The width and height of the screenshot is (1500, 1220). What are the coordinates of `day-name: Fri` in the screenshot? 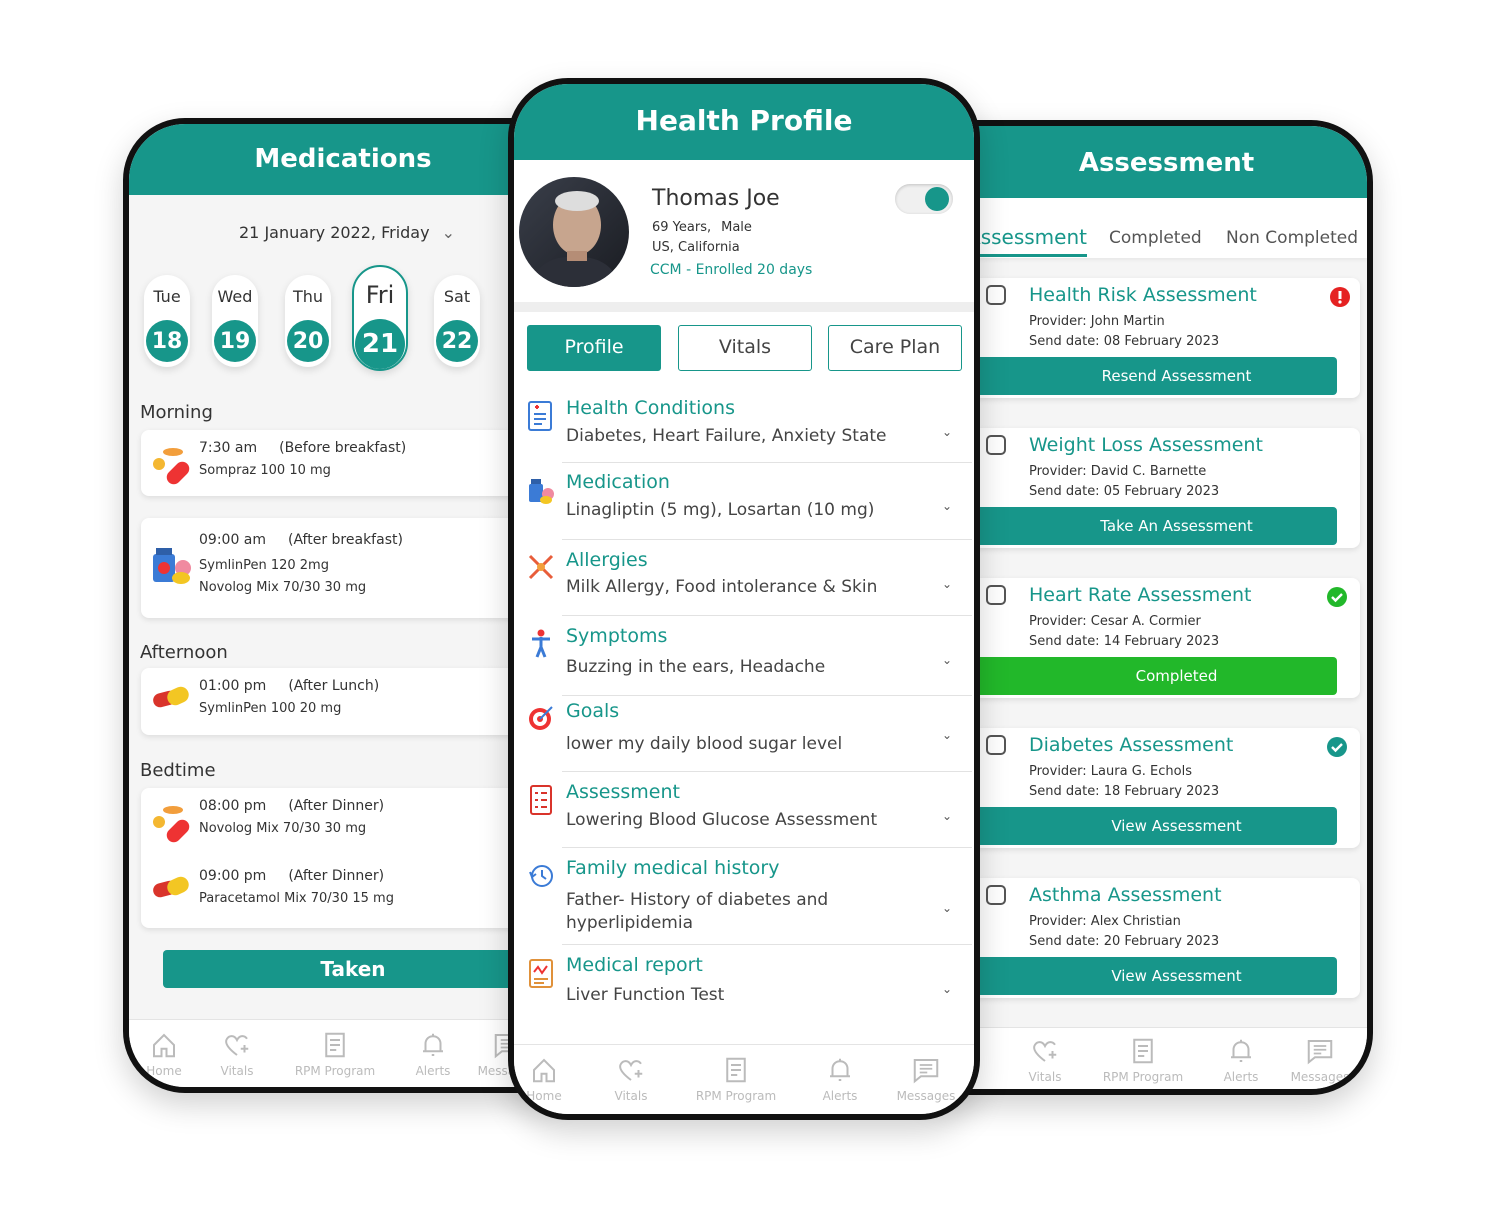 It's located at (380, 295).